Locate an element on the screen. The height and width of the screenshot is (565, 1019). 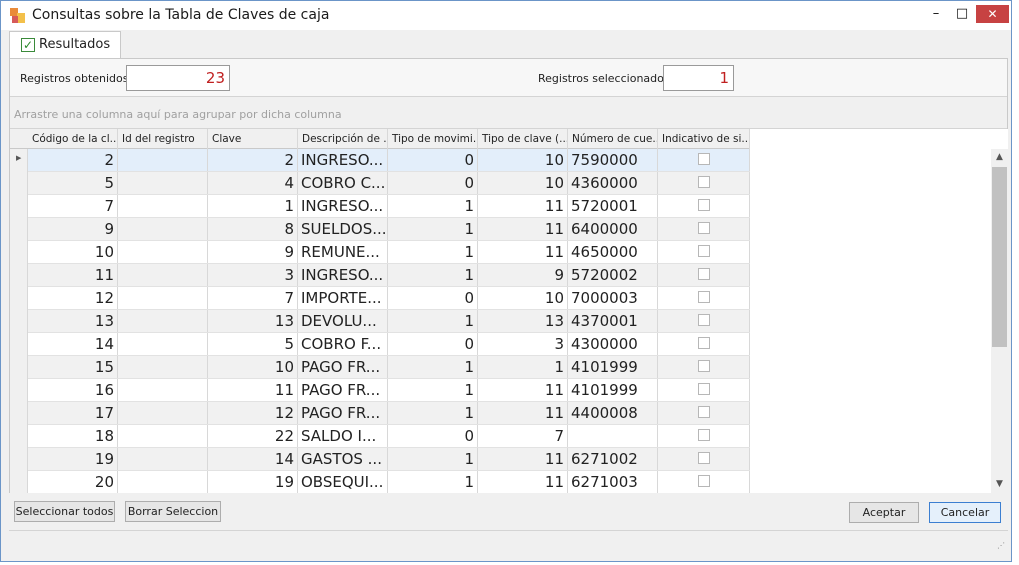
table-row: 7 1 INGRESO... 1 11 5720001 is located at coordinates (389, 206).